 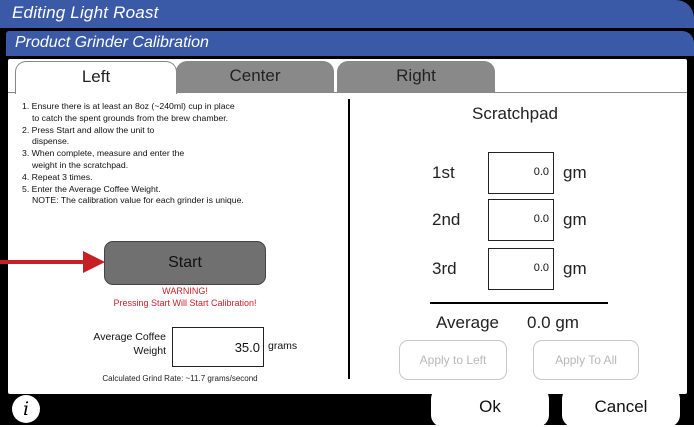 What do you see at coordinates (247, 347) in the screenshot?
I see `average-weight-value: 35.0` at bounding box center [247, 347].